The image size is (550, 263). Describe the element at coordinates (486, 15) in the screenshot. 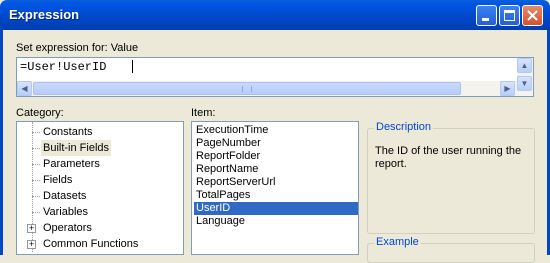

I see `minimize-button` at that location.